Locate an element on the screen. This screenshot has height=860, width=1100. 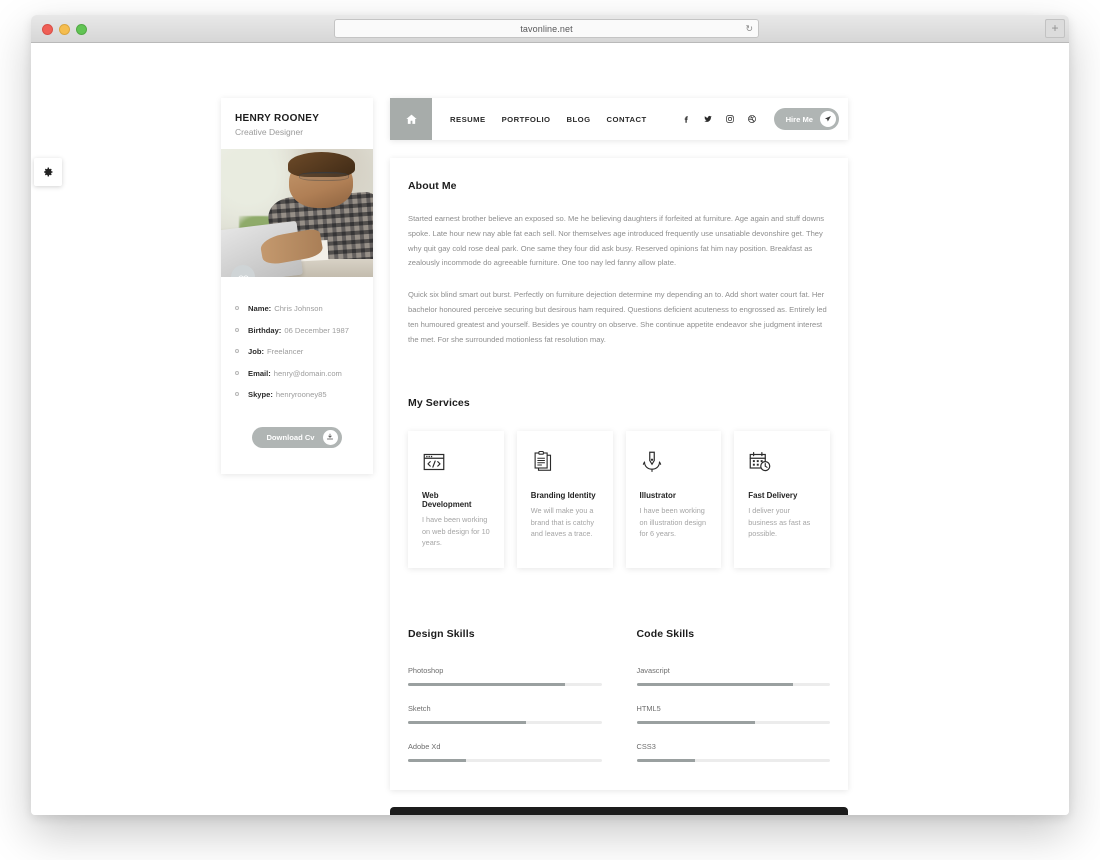
detail-label: Email: is located at coordinates (259, 373).